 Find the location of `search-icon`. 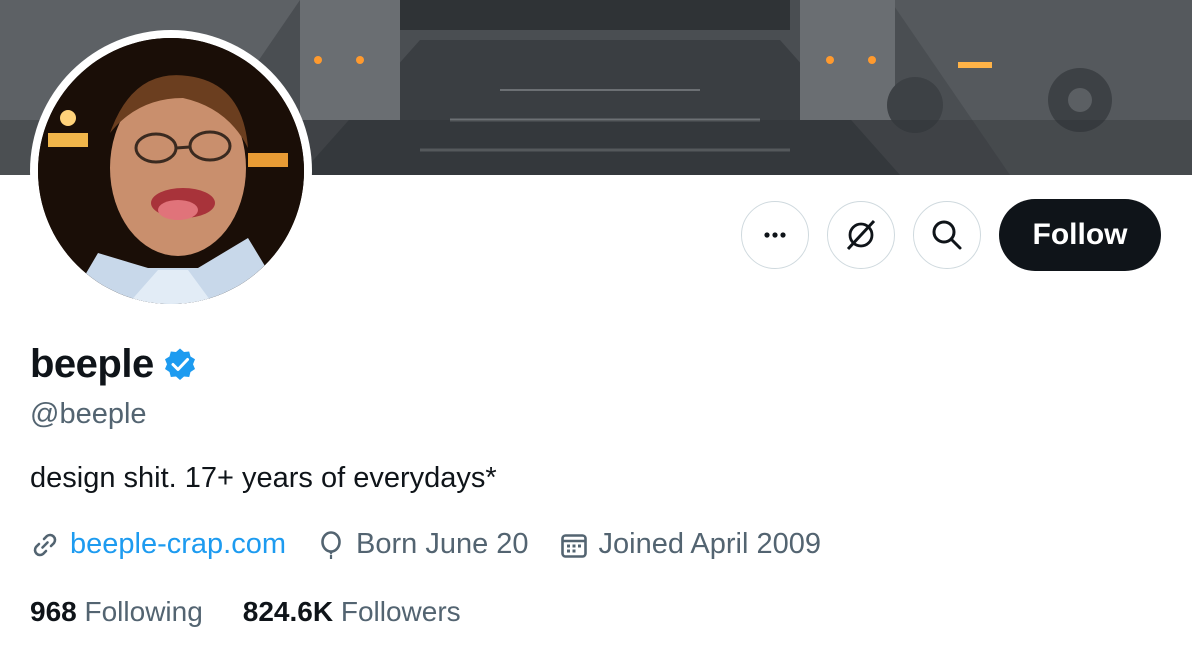

search-icon is located at coordinates (947, 235).